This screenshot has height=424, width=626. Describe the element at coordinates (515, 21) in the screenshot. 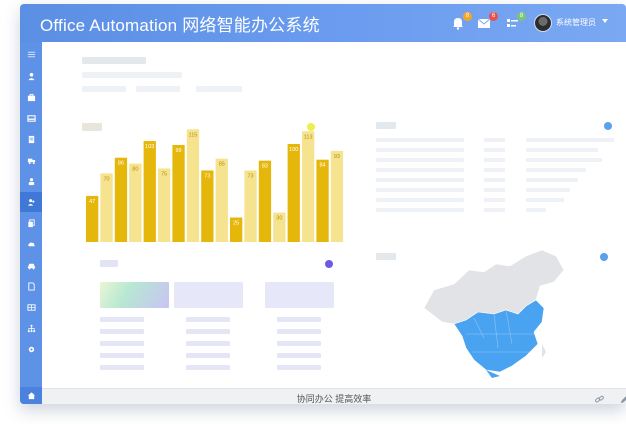

I see `task-icon: 8` at that location.